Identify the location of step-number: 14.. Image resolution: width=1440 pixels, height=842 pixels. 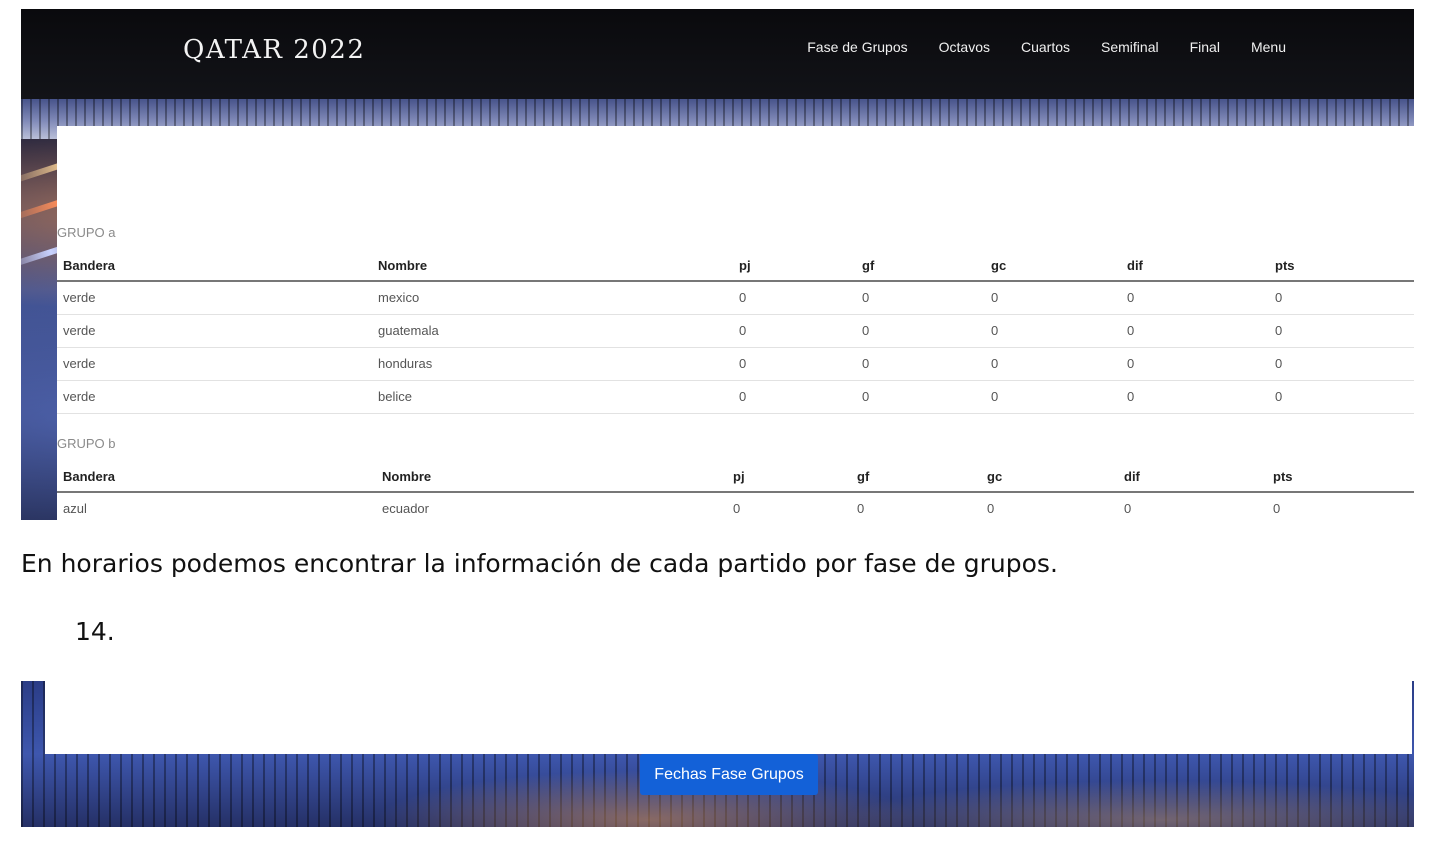
(95, 631).